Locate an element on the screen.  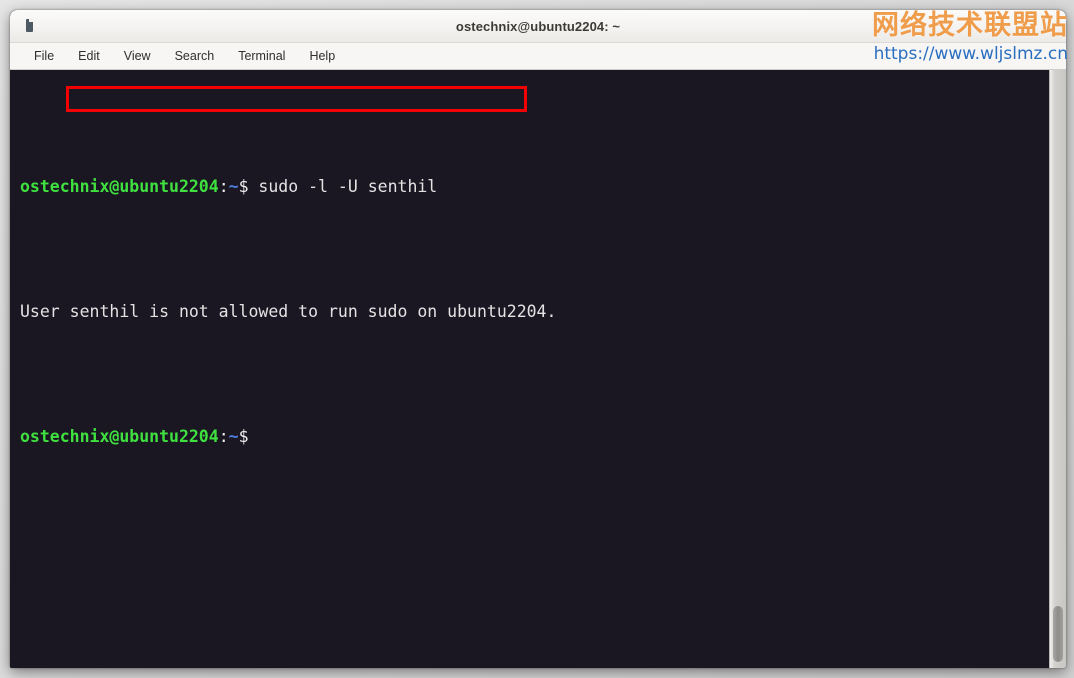
menu-item-terminal: Terminal is located at coordinates (261, 56).